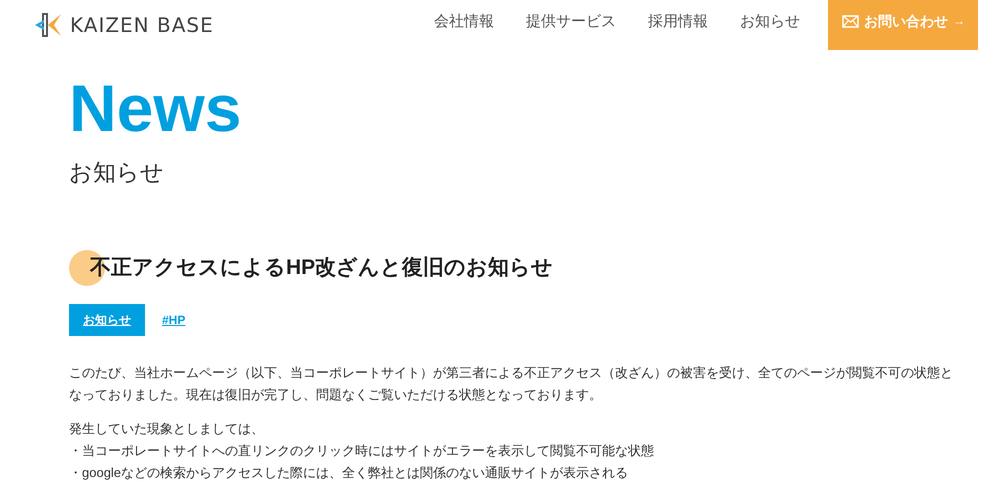  I want to click on mail-icon, so click(850, 21).